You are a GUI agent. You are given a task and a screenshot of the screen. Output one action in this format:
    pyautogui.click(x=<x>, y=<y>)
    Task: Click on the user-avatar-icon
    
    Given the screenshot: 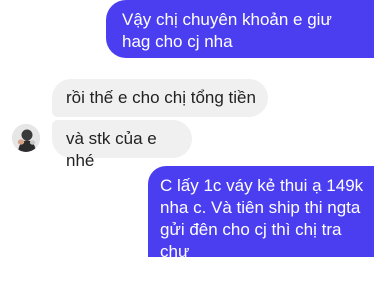 What is the action you would take?
    pyautogui.click(x=26, y=138)
    